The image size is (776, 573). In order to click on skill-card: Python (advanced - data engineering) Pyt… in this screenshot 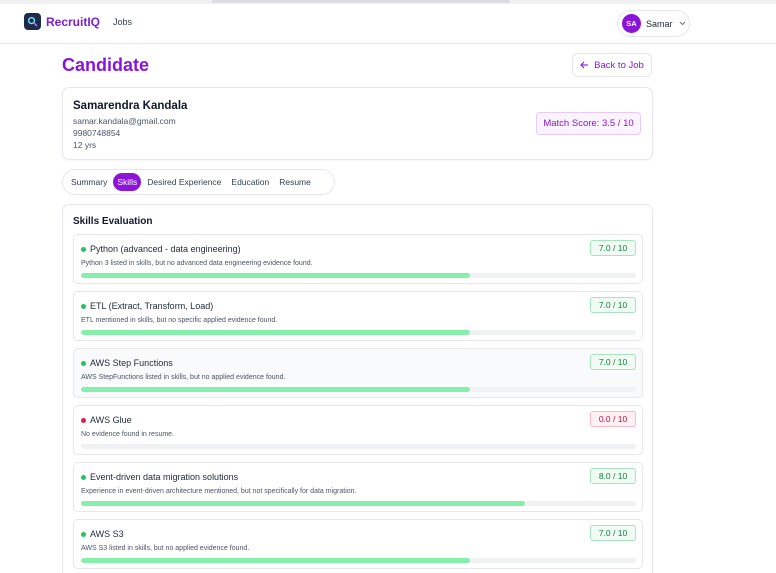, I will do `click(358, 259)`.